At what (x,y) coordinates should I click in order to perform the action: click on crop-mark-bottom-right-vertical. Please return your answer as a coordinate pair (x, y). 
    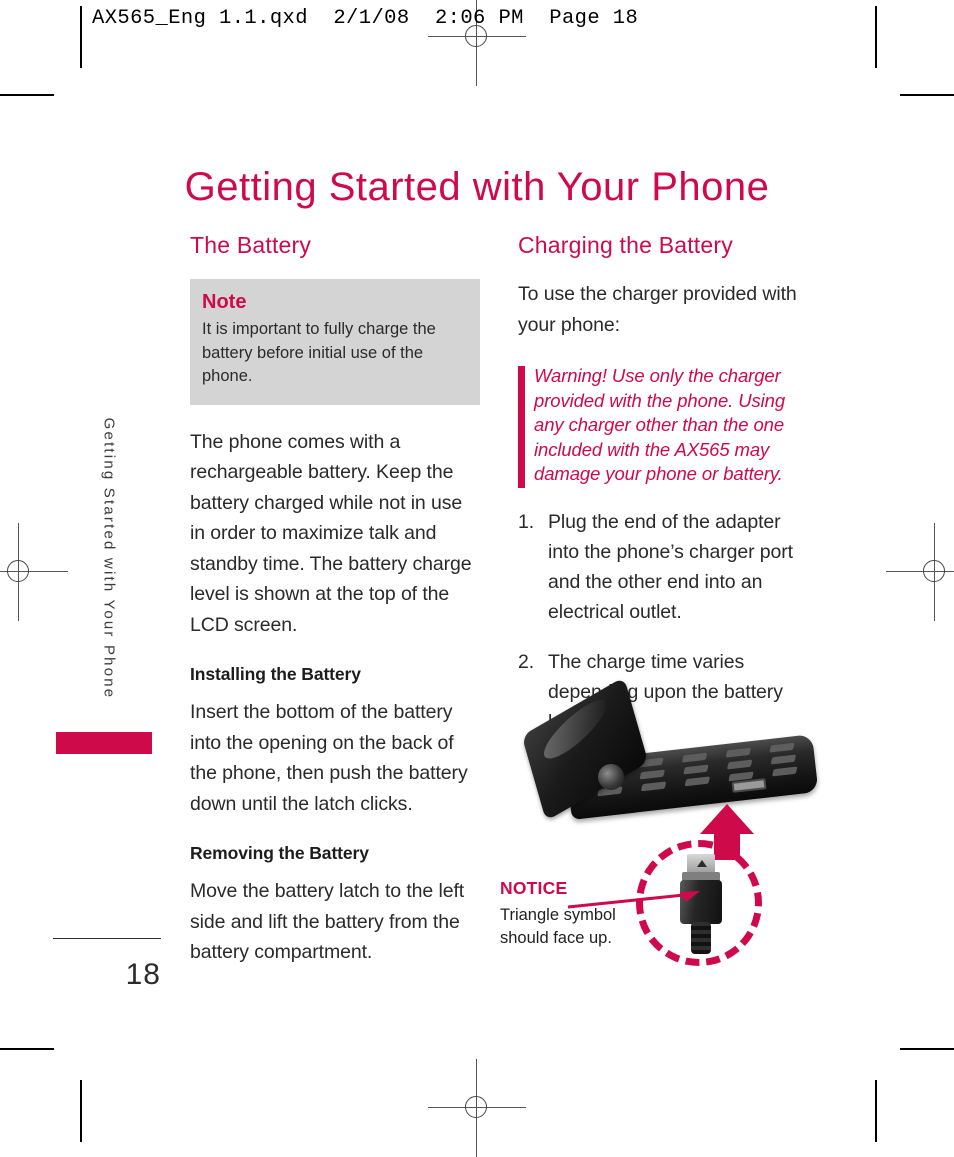
    Looking at the image, I should click on (876, 1111).